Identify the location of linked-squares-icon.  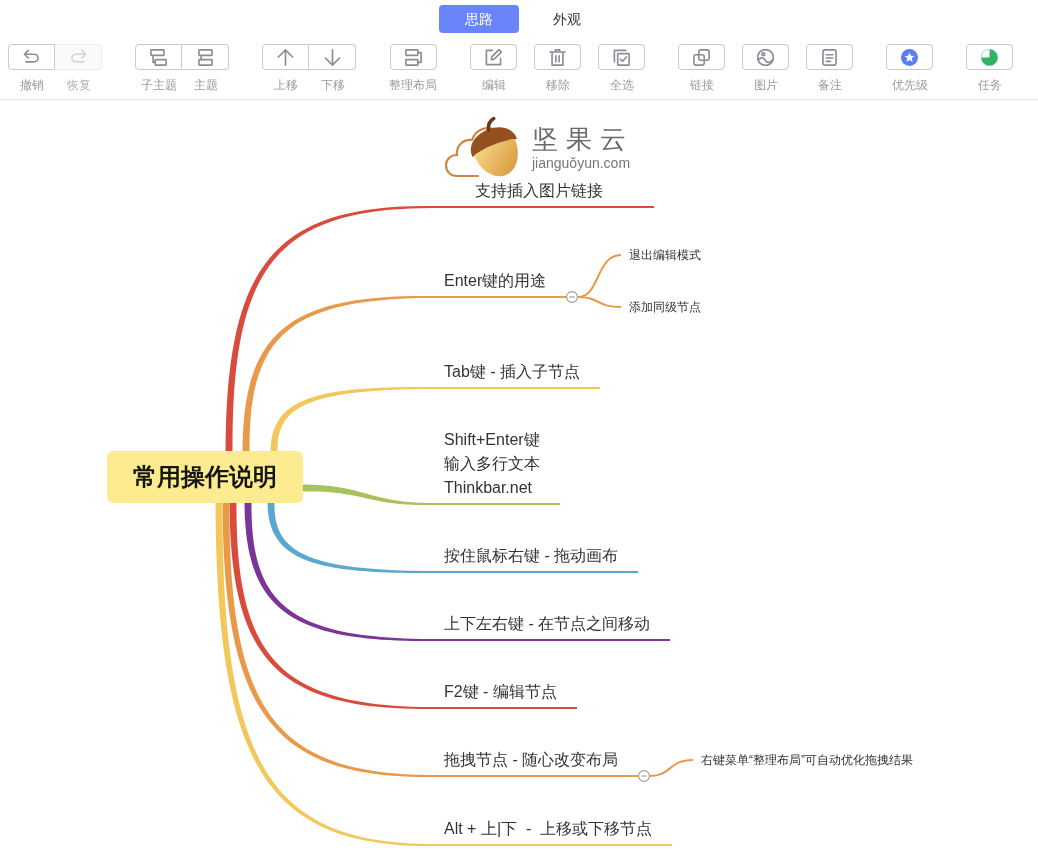
(701, 57).